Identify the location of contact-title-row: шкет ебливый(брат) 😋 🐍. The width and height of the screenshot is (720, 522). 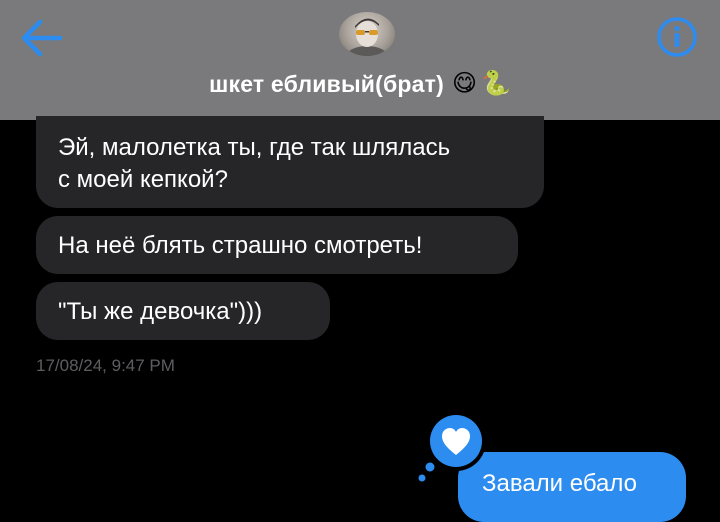
(360, 84).